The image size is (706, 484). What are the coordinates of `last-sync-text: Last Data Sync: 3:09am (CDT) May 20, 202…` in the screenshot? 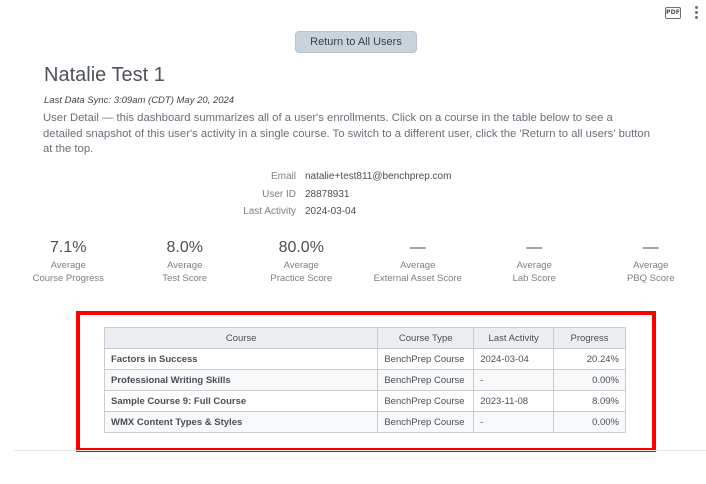 It's located at (139, 100).